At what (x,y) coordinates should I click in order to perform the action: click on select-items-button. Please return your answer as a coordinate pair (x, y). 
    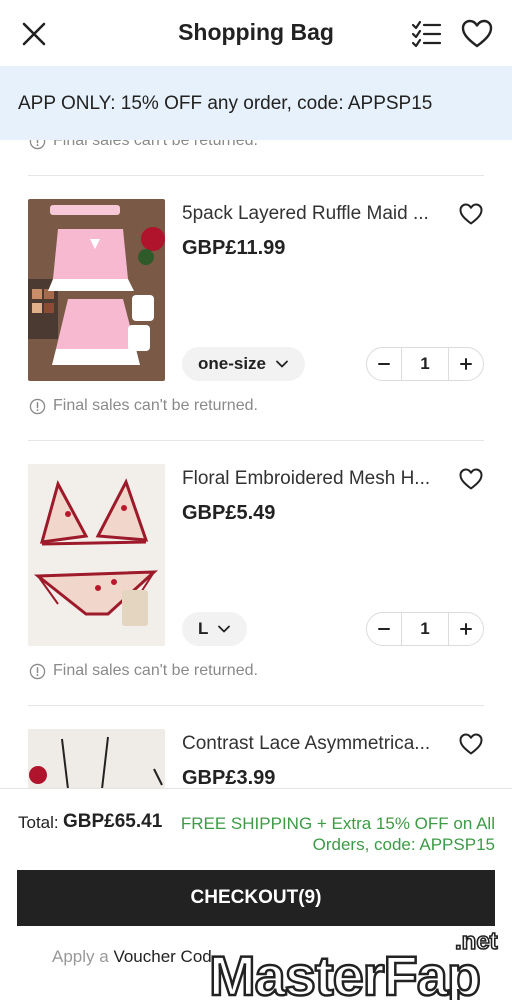
    Looking at the image, I should click on (426, 34).